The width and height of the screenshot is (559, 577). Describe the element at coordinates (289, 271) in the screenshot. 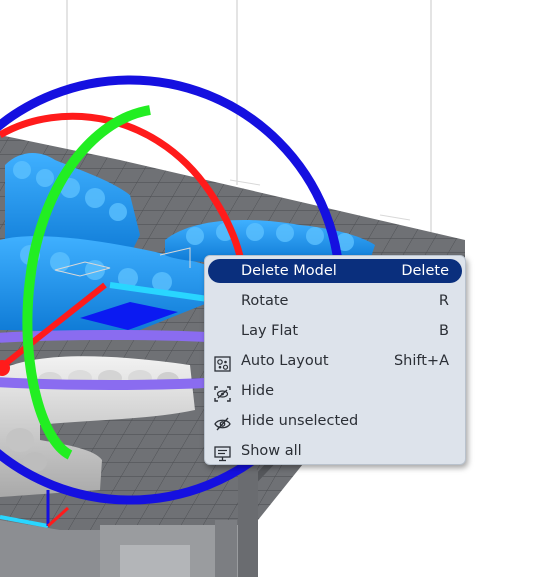

I see `menu-item-label: Delete Model` at that location.